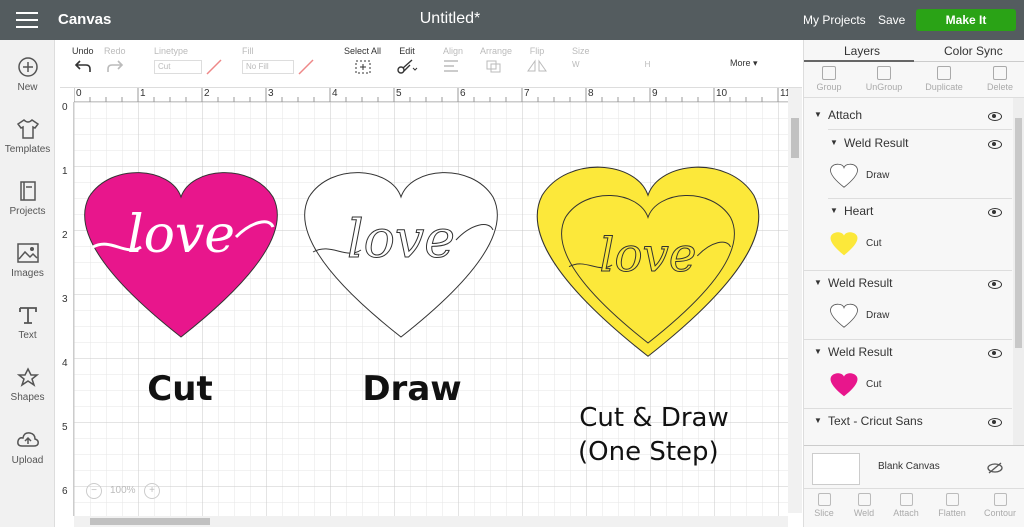 The height and width of the screenshot is (527, 1024). What do you see at coordinates (1000, 513) in the screenshot?
I see `contour-label: Contour` at bounding box center [1000, 513].